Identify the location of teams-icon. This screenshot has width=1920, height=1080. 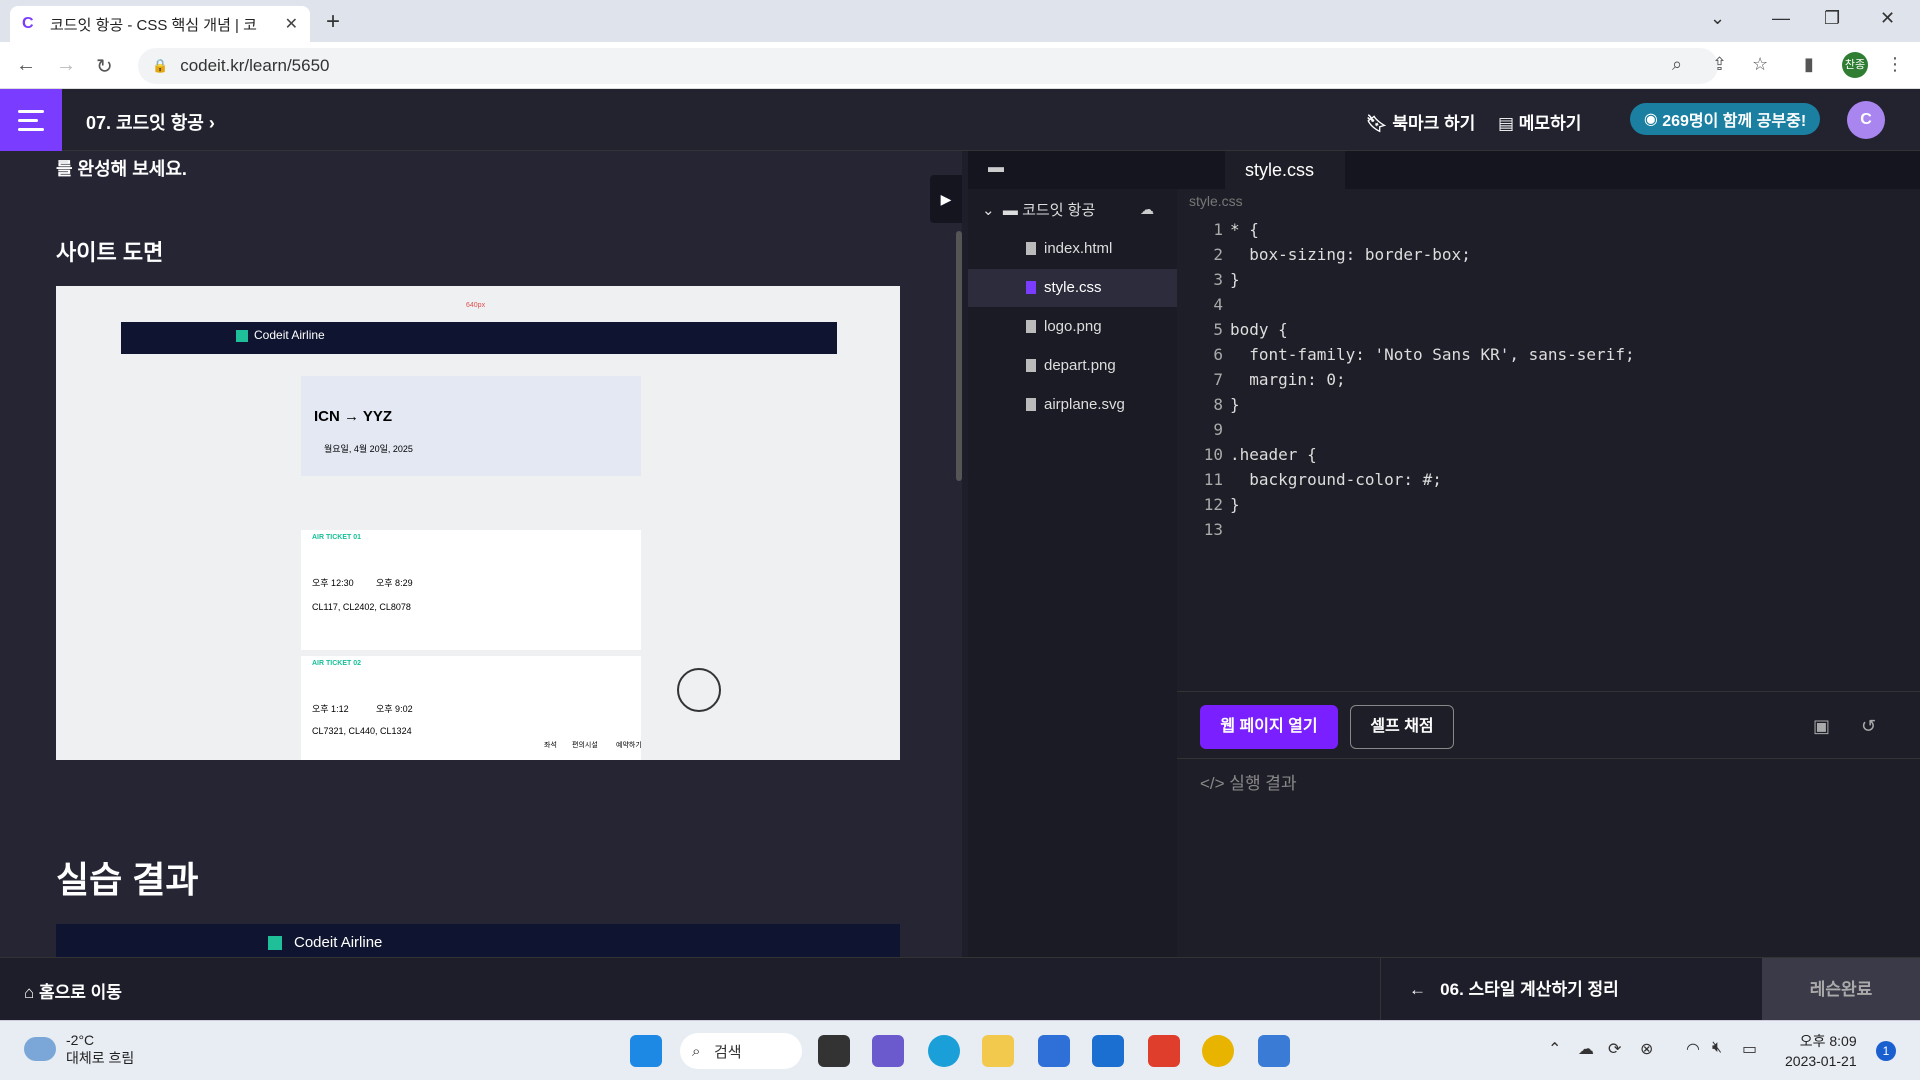
(888, 1051).